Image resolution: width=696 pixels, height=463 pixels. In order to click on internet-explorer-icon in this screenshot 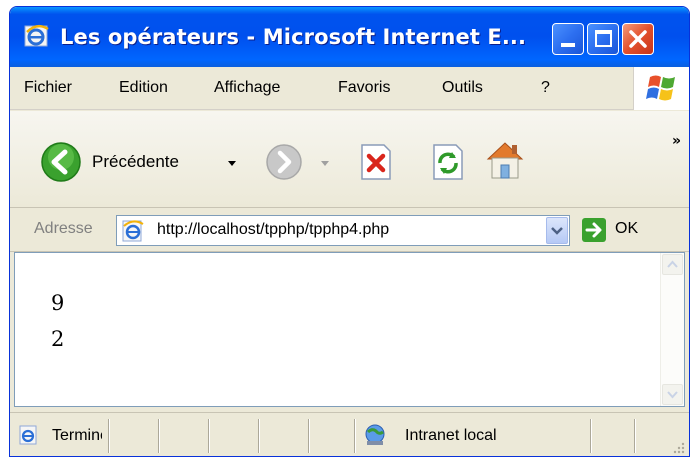, I will do `click(36, 35)`.